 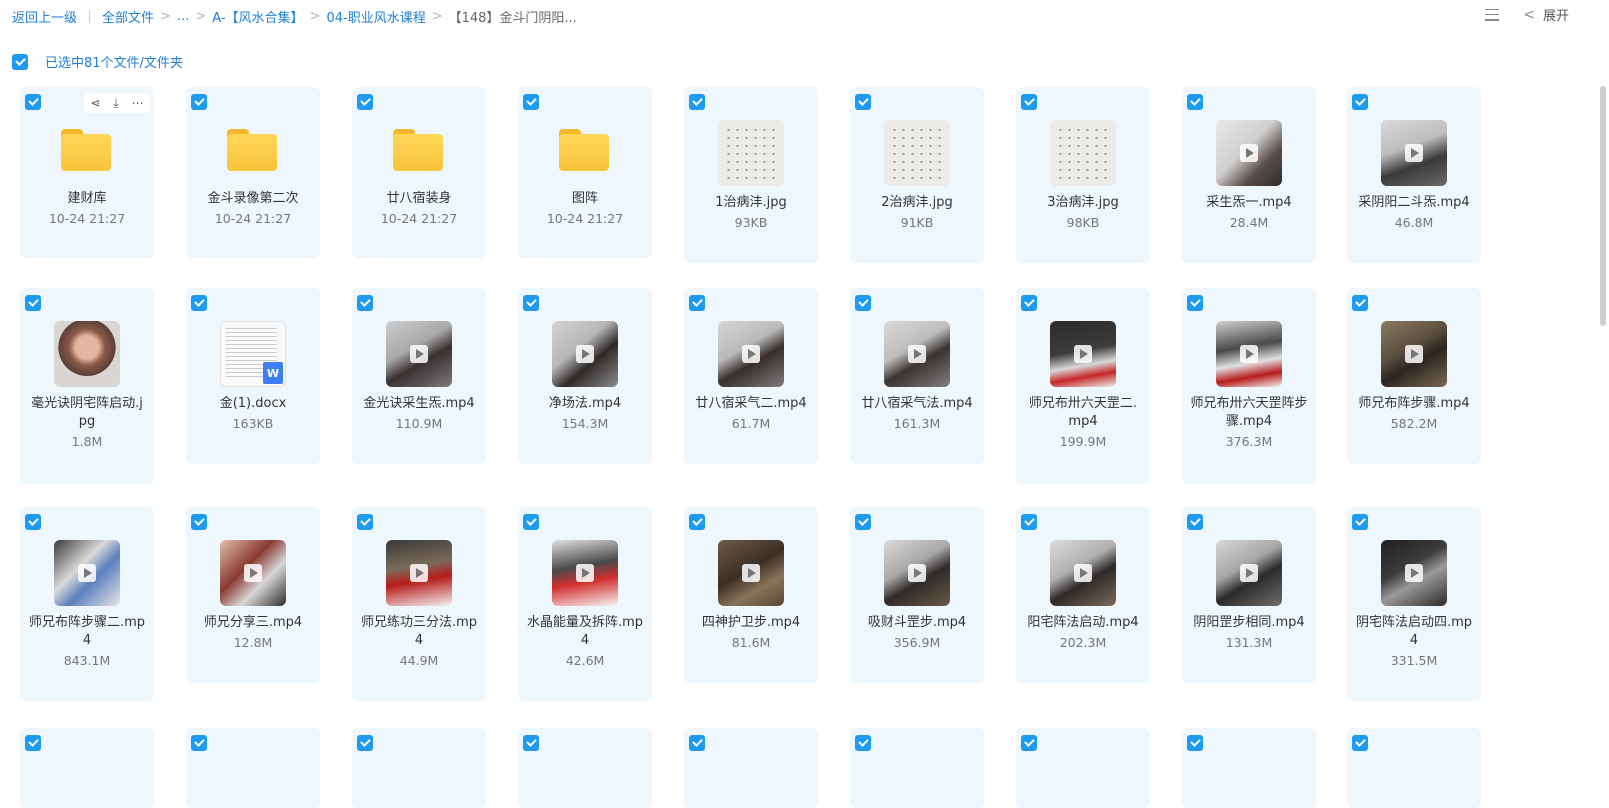 What do you see at coordinates (1414, 376) in the screenshot?
I see `file-card: 师兄布阵步骤.mp4 582.2M` at bounding box center [1414, 376].